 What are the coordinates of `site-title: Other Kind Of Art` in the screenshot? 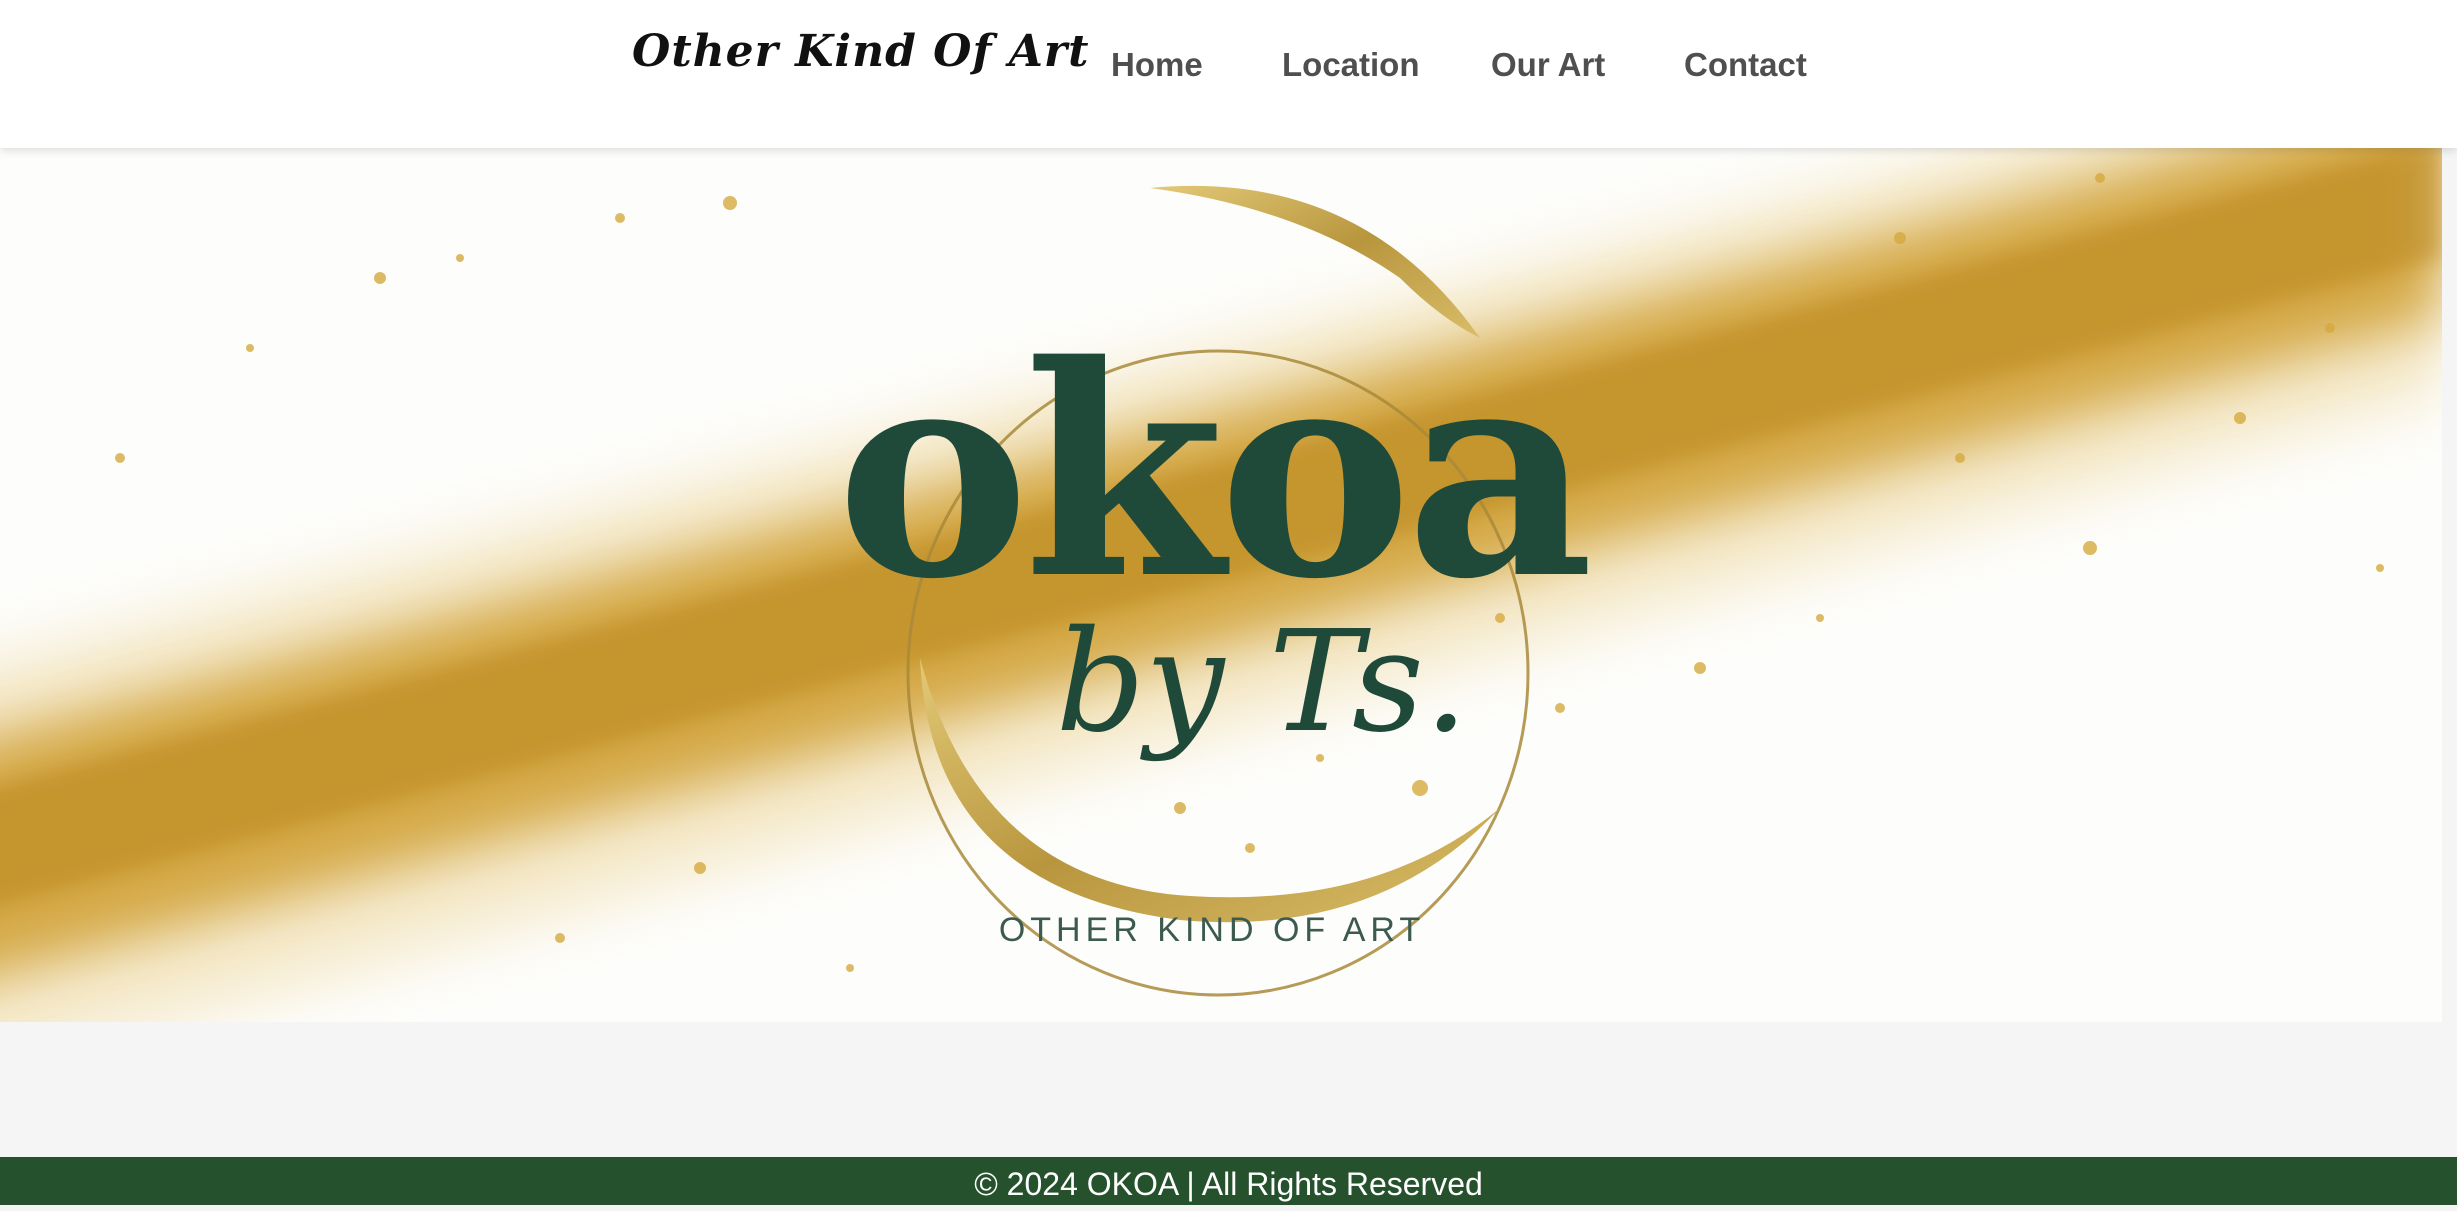 It's located at (860, 51).